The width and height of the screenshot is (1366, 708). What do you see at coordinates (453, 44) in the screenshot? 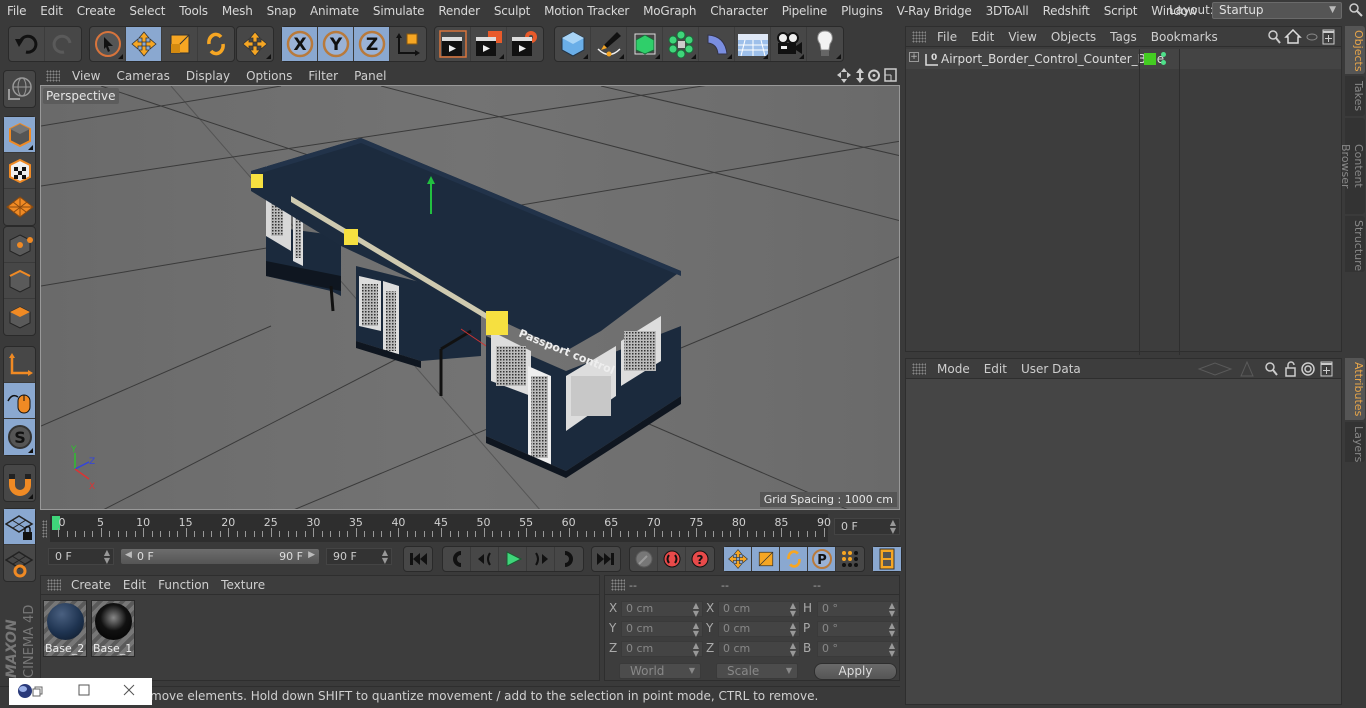
I see `render-view-button` at bounding box center [453, 44].